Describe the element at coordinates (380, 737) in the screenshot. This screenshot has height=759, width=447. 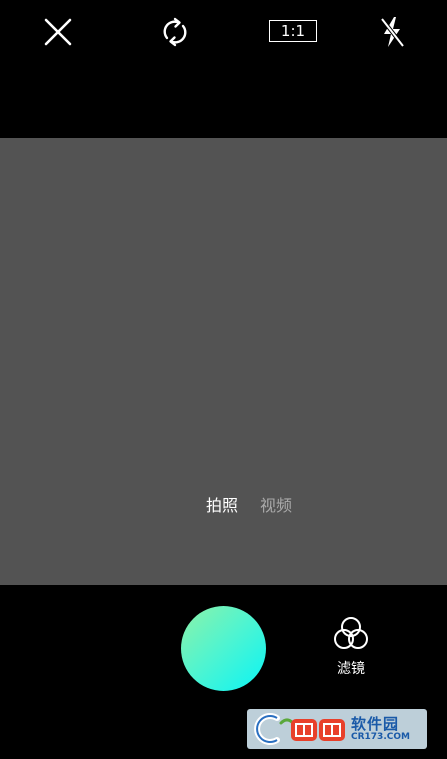
I see `watermark-url: CR173.COM` at that location.